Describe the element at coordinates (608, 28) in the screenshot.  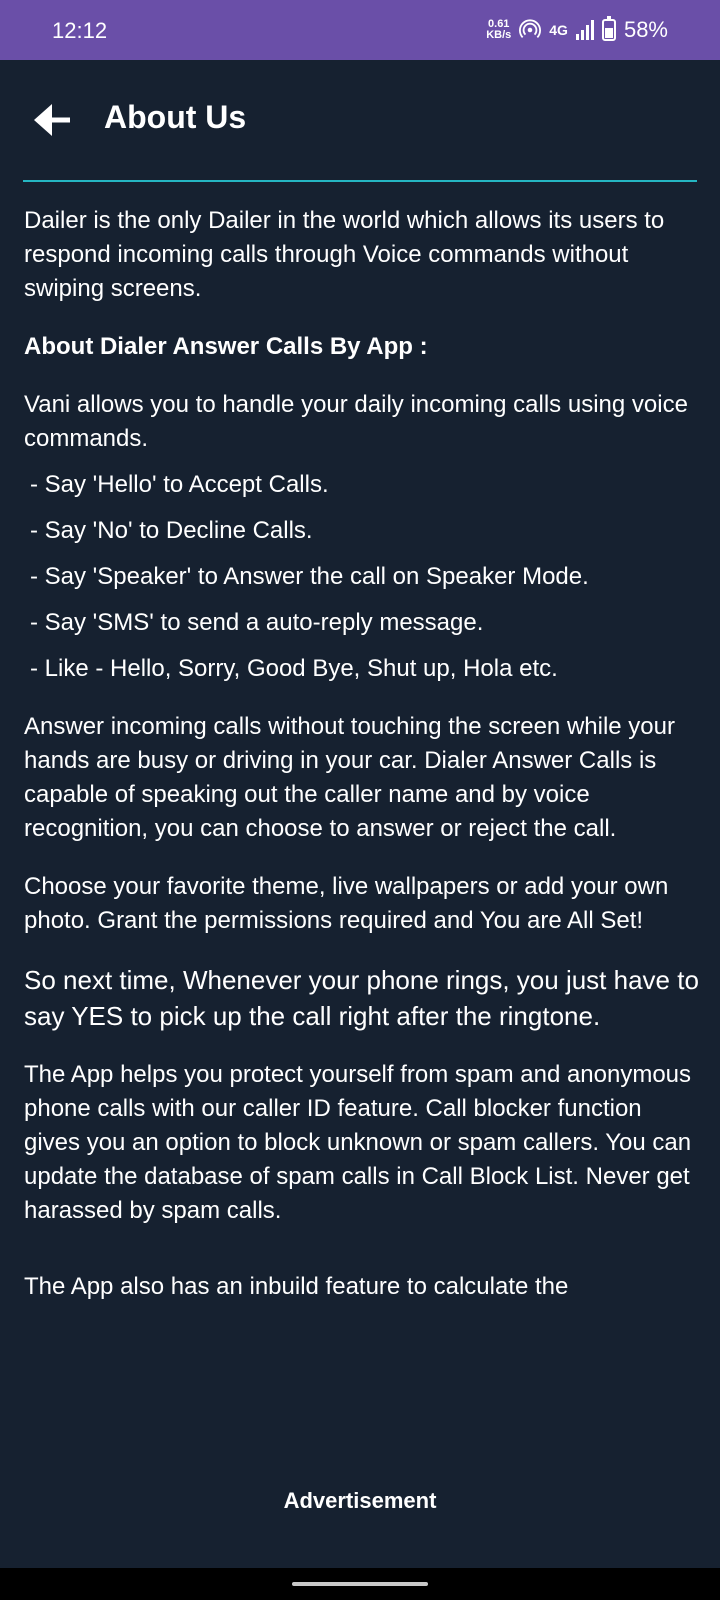
I see `battery-icon` at that location.